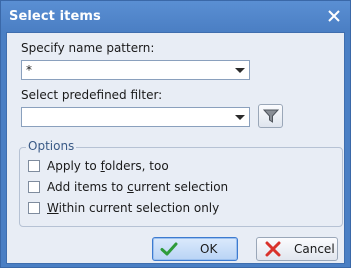 Image resolution: width=351 pixels, height=268 pixels. Describe the element at coordinates (108, 166) in the screenshot. I see `apply-to-folders-label: Apply to folders, too` at that location.